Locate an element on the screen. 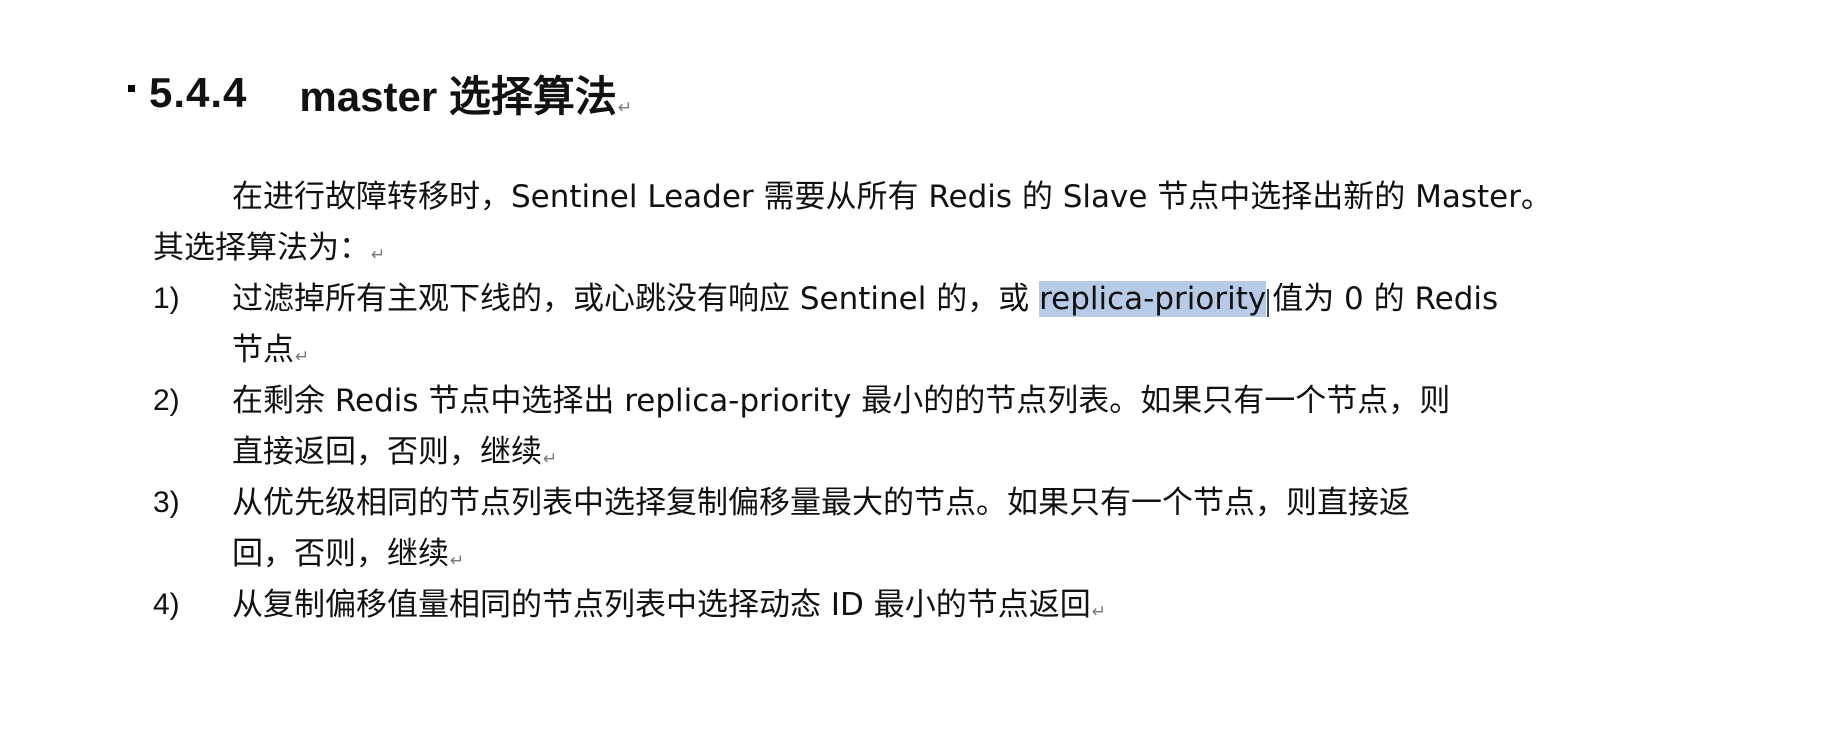 The image size is (1828, 752). list-item-text: 值为 0 的 Redis is located at coordinates (1385, 299).